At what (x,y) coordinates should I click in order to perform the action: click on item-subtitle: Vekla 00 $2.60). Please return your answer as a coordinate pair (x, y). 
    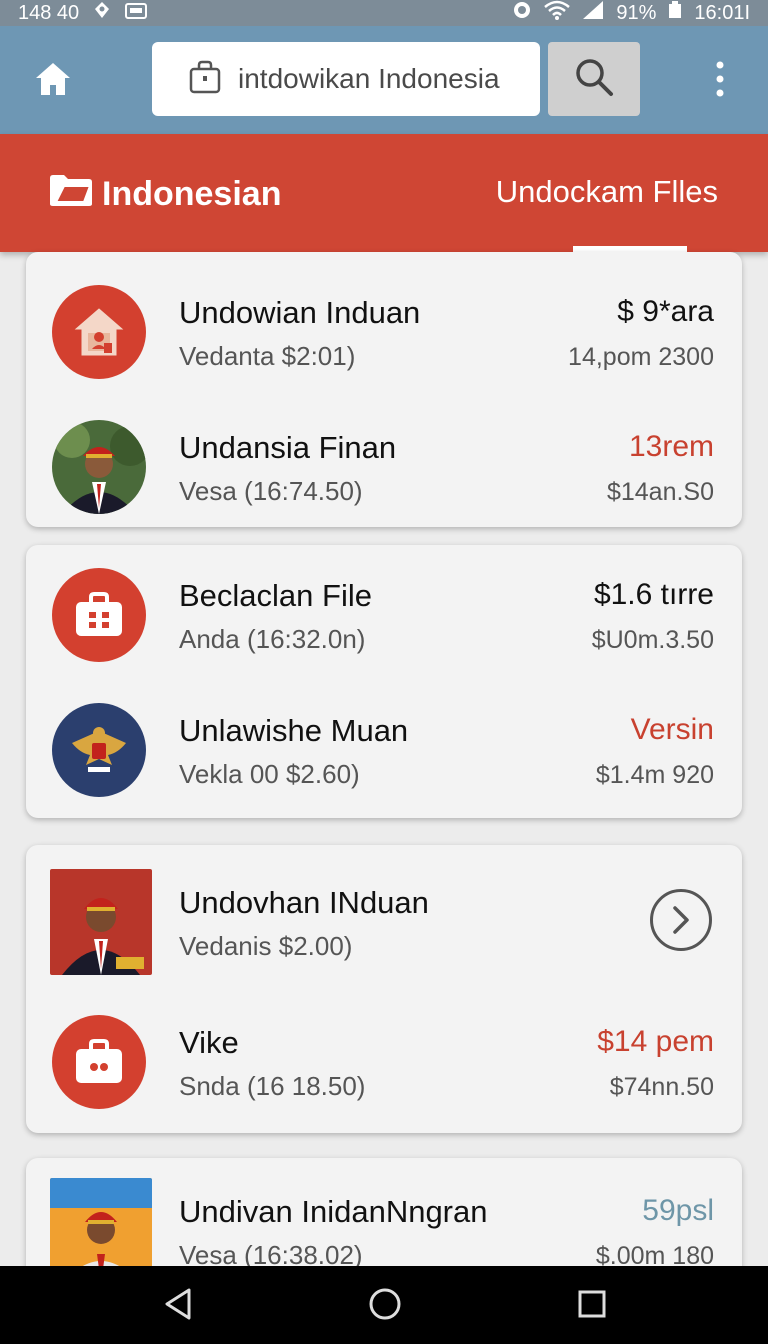
    Looking at the image, I should click on (269, 774).